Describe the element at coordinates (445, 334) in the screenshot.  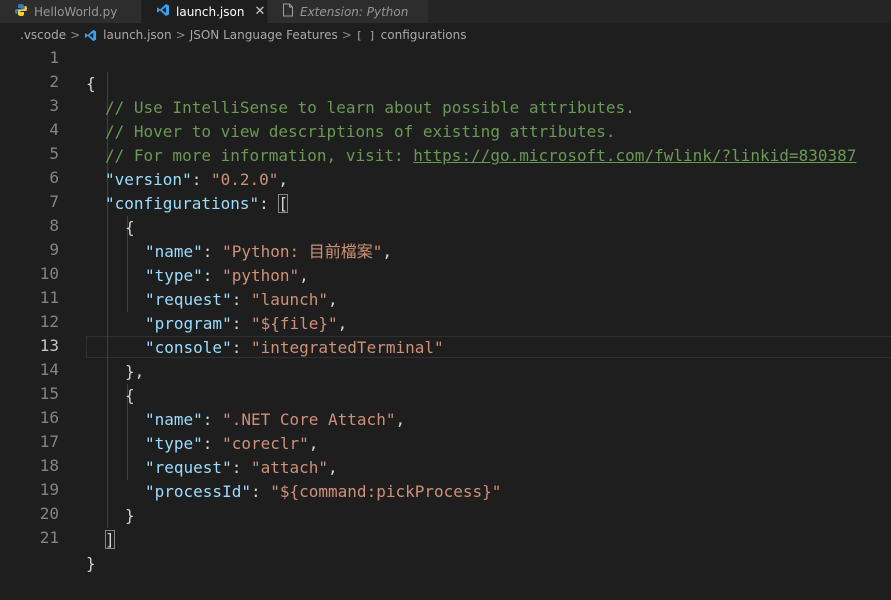
I see `code-line: "console": "integratedTerminal"` at that location.